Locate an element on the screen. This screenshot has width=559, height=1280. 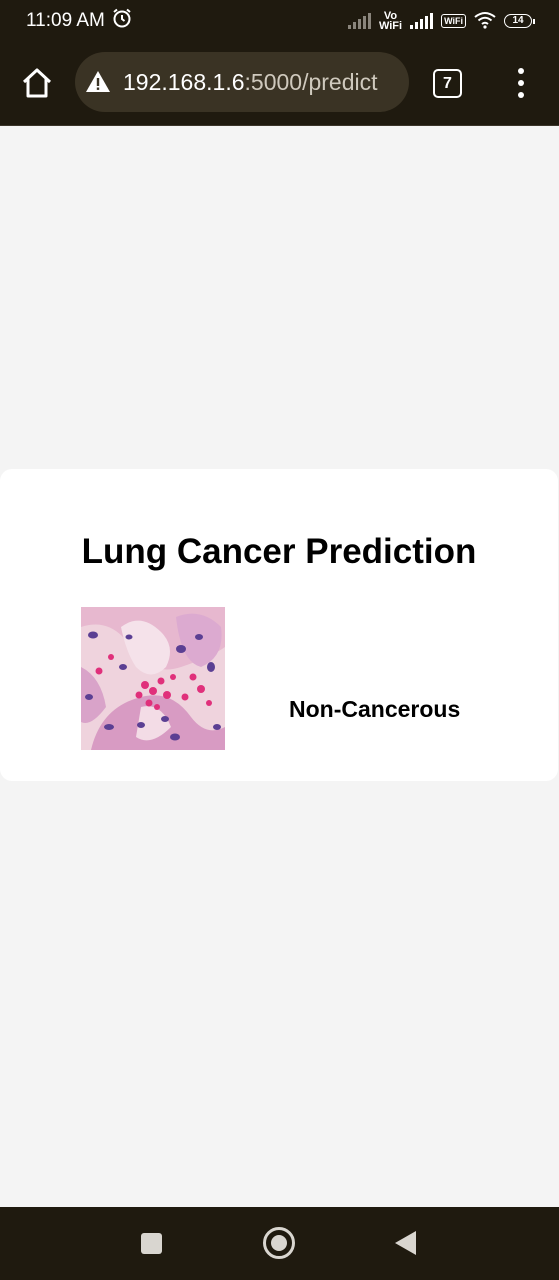
prediction-result: Non-Cancerous is located at coordinates (375, 709).